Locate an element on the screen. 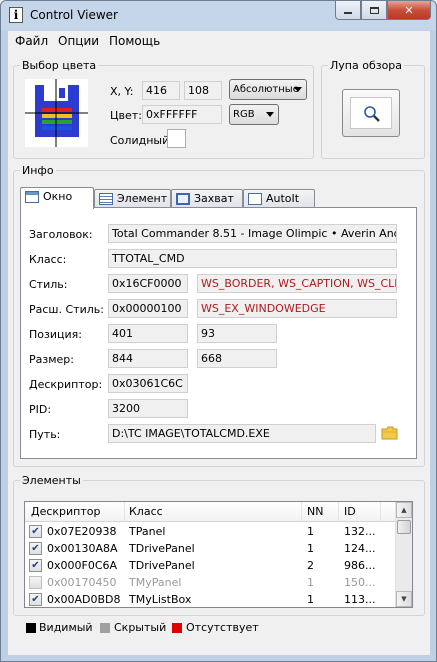  color-zoom-preview is located at coordinates (56, 113).